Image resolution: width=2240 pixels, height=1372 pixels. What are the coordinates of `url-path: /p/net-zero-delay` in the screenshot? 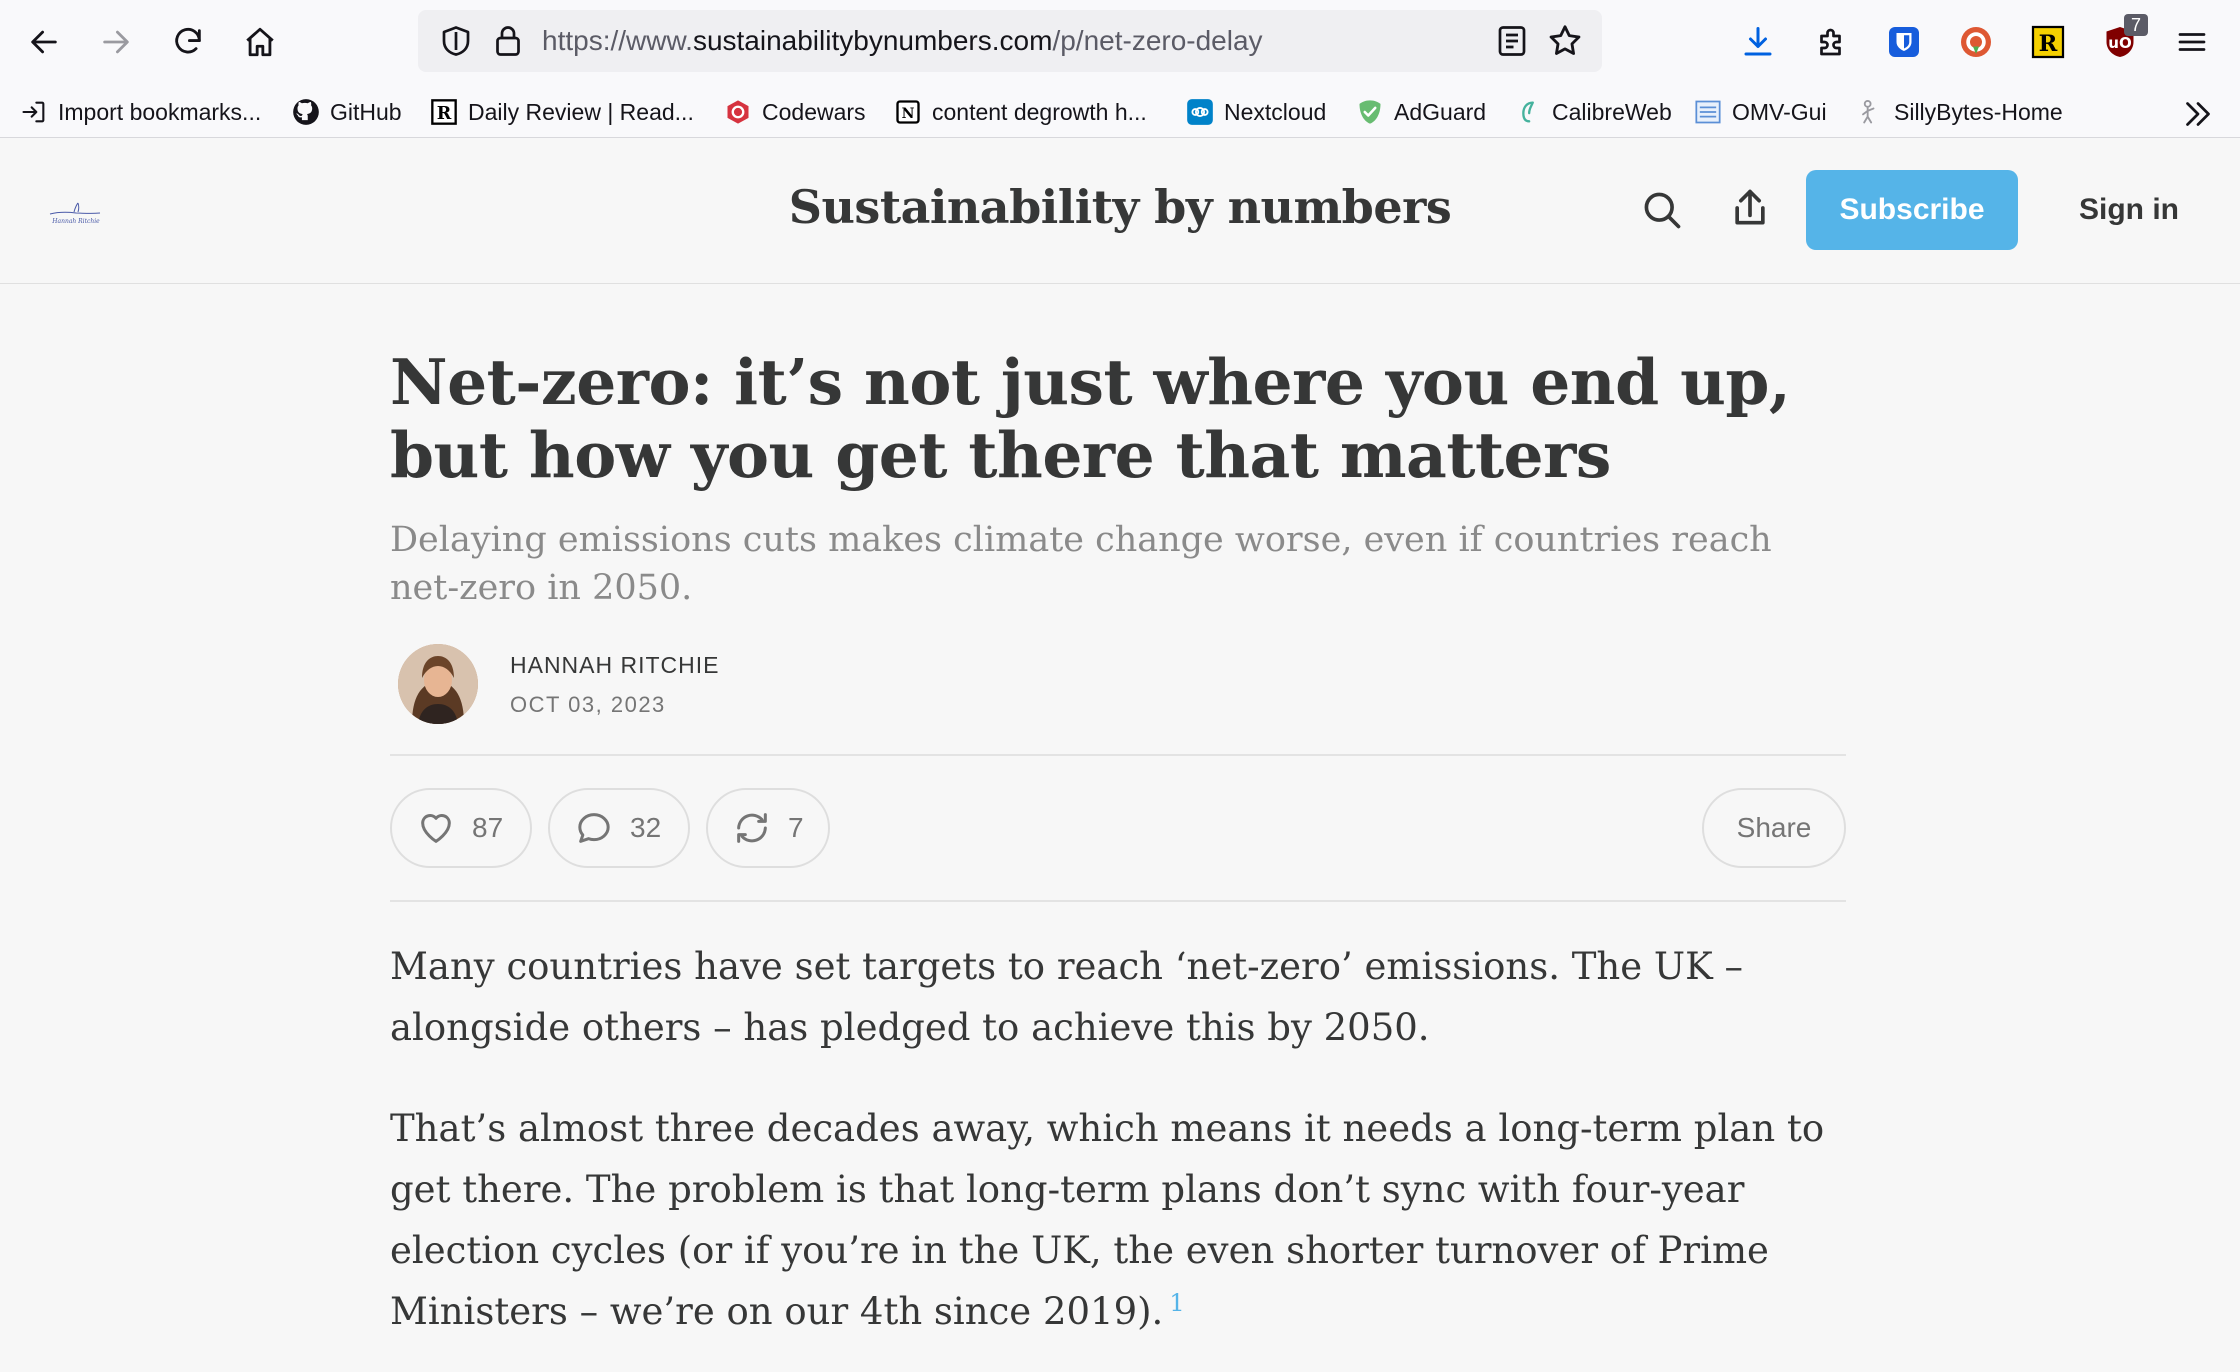 It's located at (1157, 40).